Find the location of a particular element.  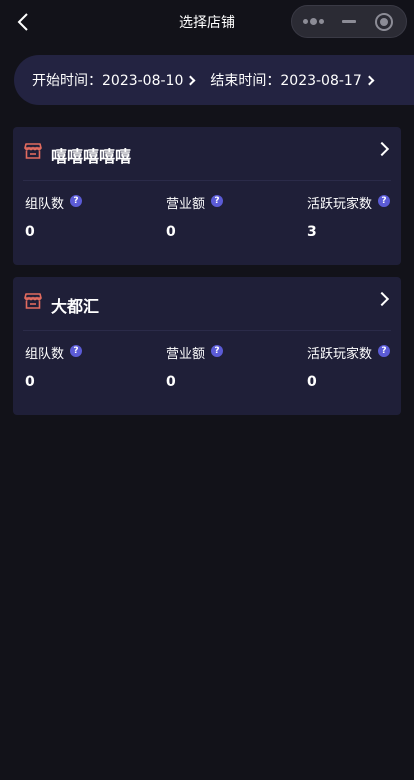

end-date-label: 结束时间：2023-08-17 is located at coordinates (286, 81).